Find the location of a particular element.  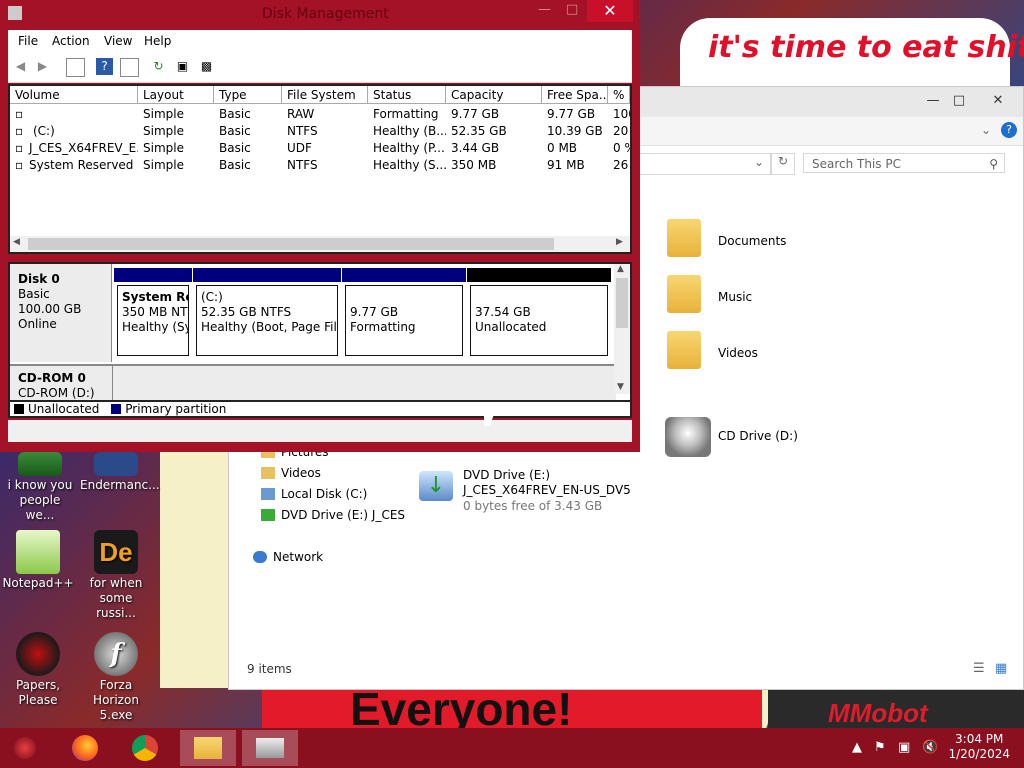

toolbar: ◀ ▶ ? ↻ ▣ ▩ is located at coordinates (320, 67).